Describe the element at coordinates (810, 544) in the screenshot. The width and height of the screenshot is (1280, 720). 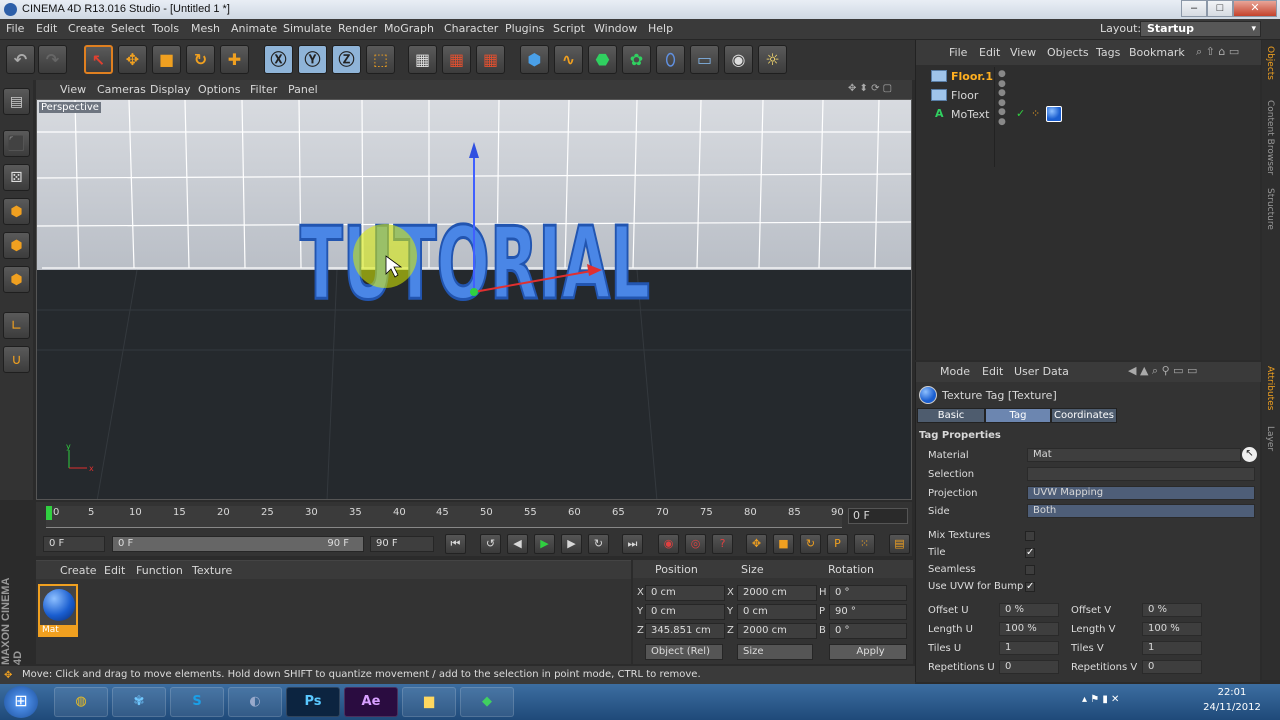
I see `key-rotation-icon: ↻` at that location.